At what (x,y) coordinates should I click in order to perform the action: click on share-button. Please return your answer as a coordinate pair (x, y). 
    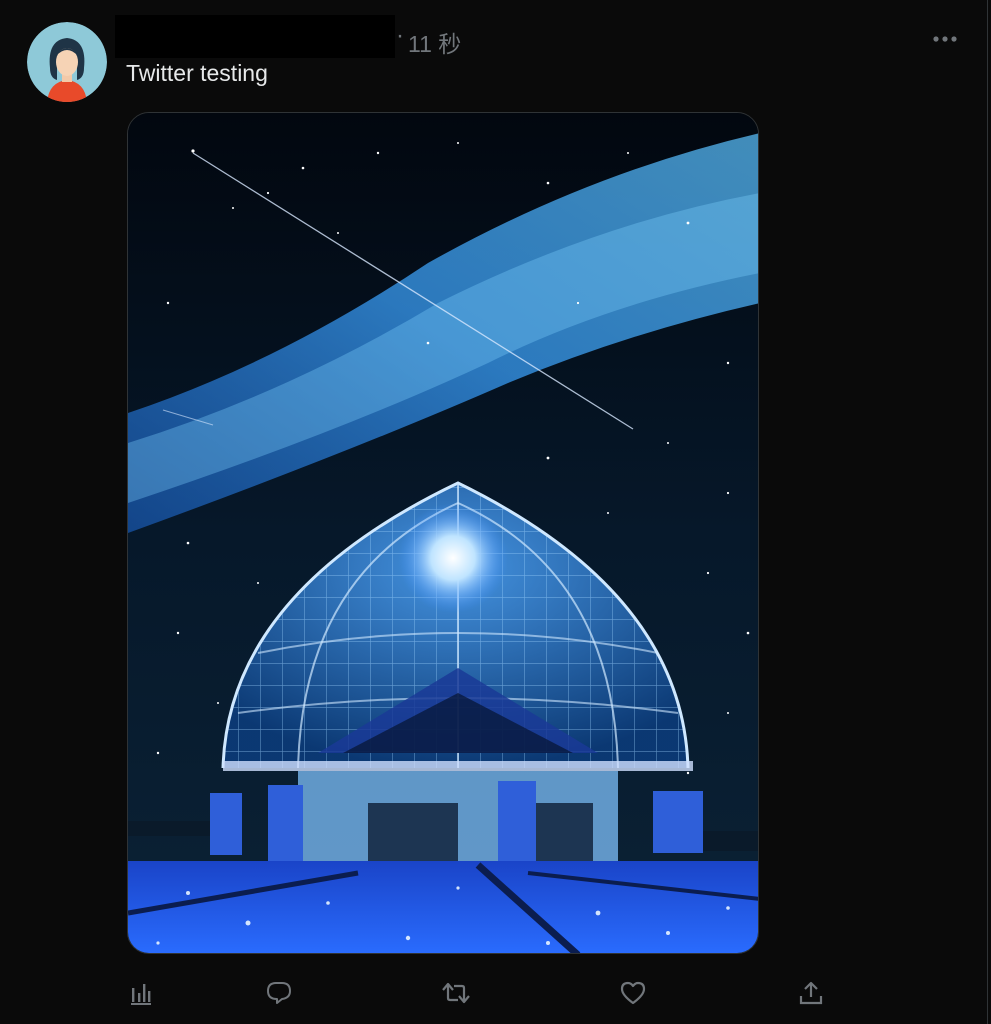
    Looking at the image, I should click on (811, 993).